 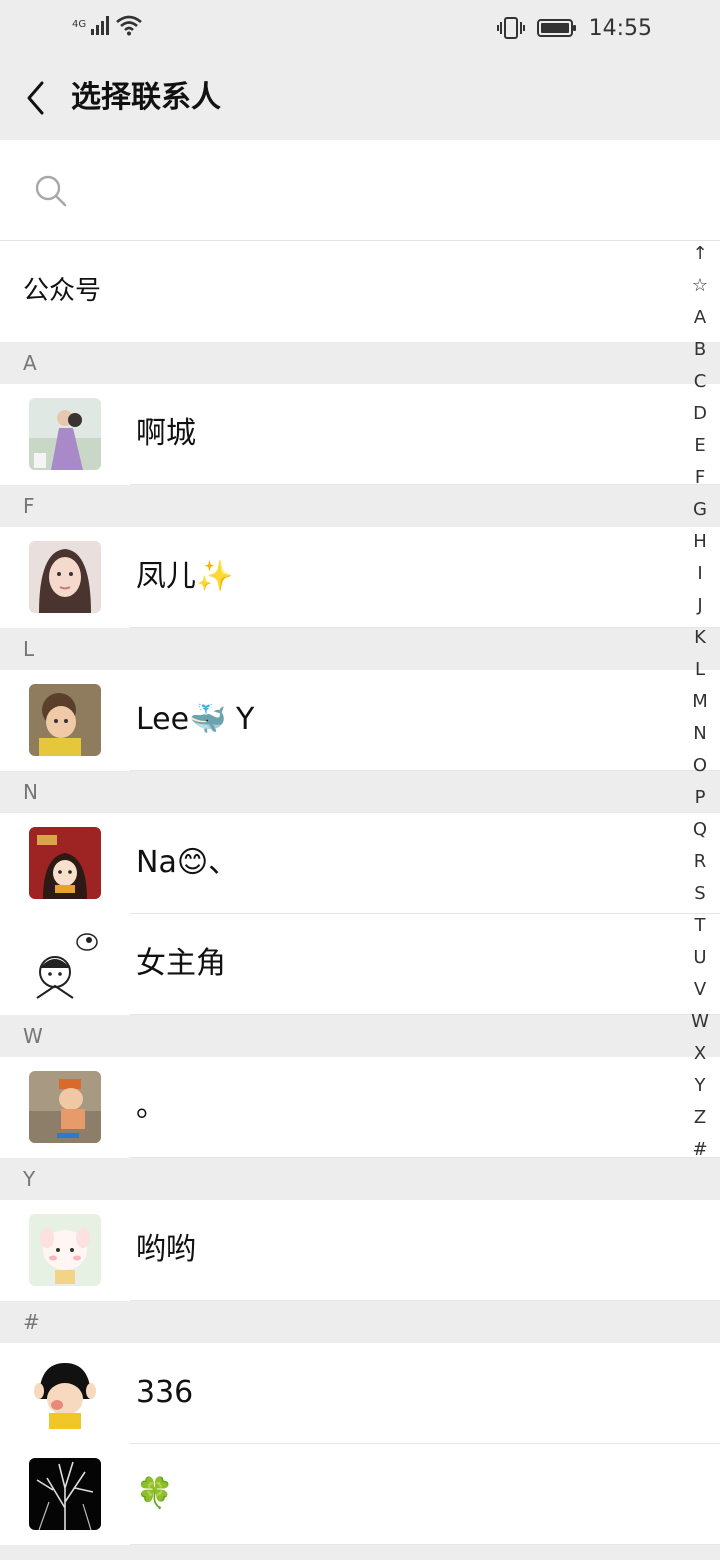 I want to click on contact-row: Lee🐳 Y, so click(x=360, y=720).